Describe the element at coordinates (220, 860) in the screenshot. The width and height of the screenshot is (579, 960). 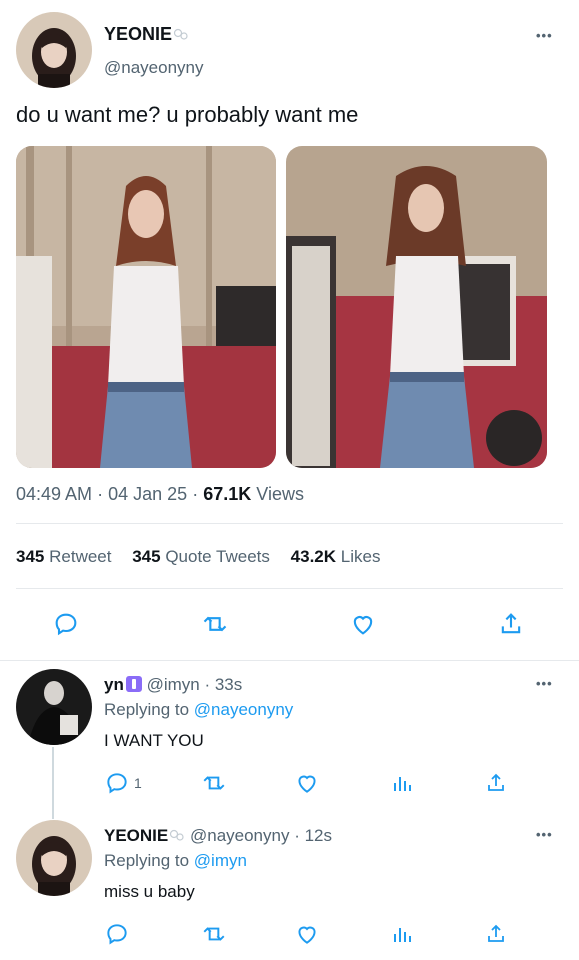
I see `replying-to-link: @imyn` at that location.